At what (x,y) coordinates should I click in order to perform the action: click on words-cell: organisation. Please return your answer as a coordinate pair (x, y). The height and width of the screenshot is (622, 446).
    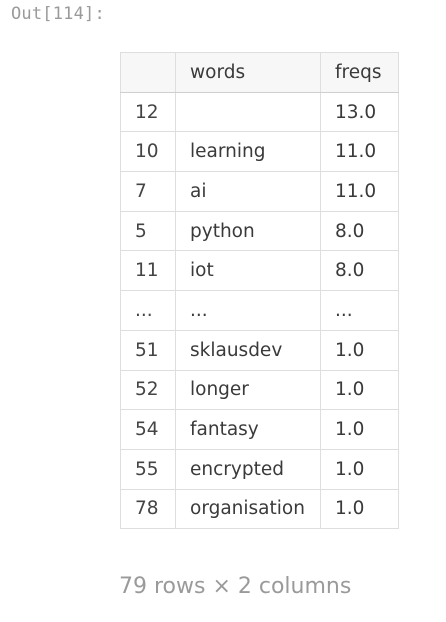
    Looking at the image, I should click on (248, 509).